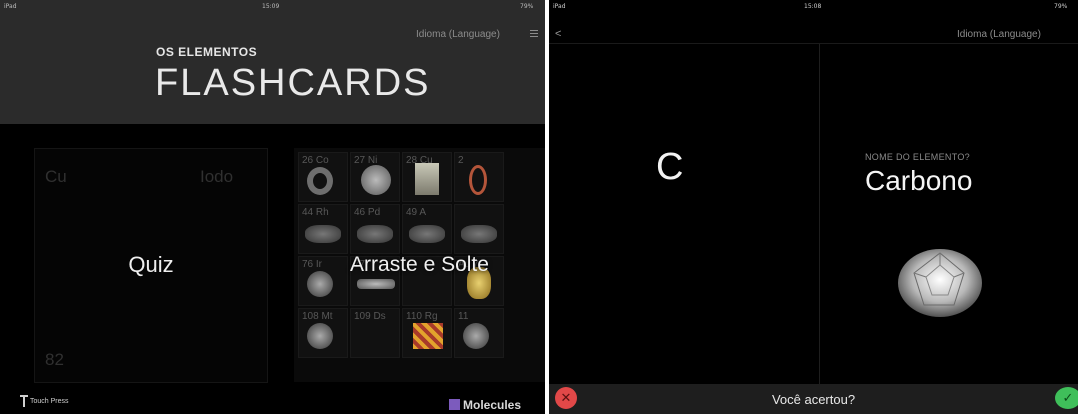  What do you see at coordinates (207, 52) in the screenshot?
I see `brand-subtitle: OS ELEMENTOS` at bounding box center [207, 52].